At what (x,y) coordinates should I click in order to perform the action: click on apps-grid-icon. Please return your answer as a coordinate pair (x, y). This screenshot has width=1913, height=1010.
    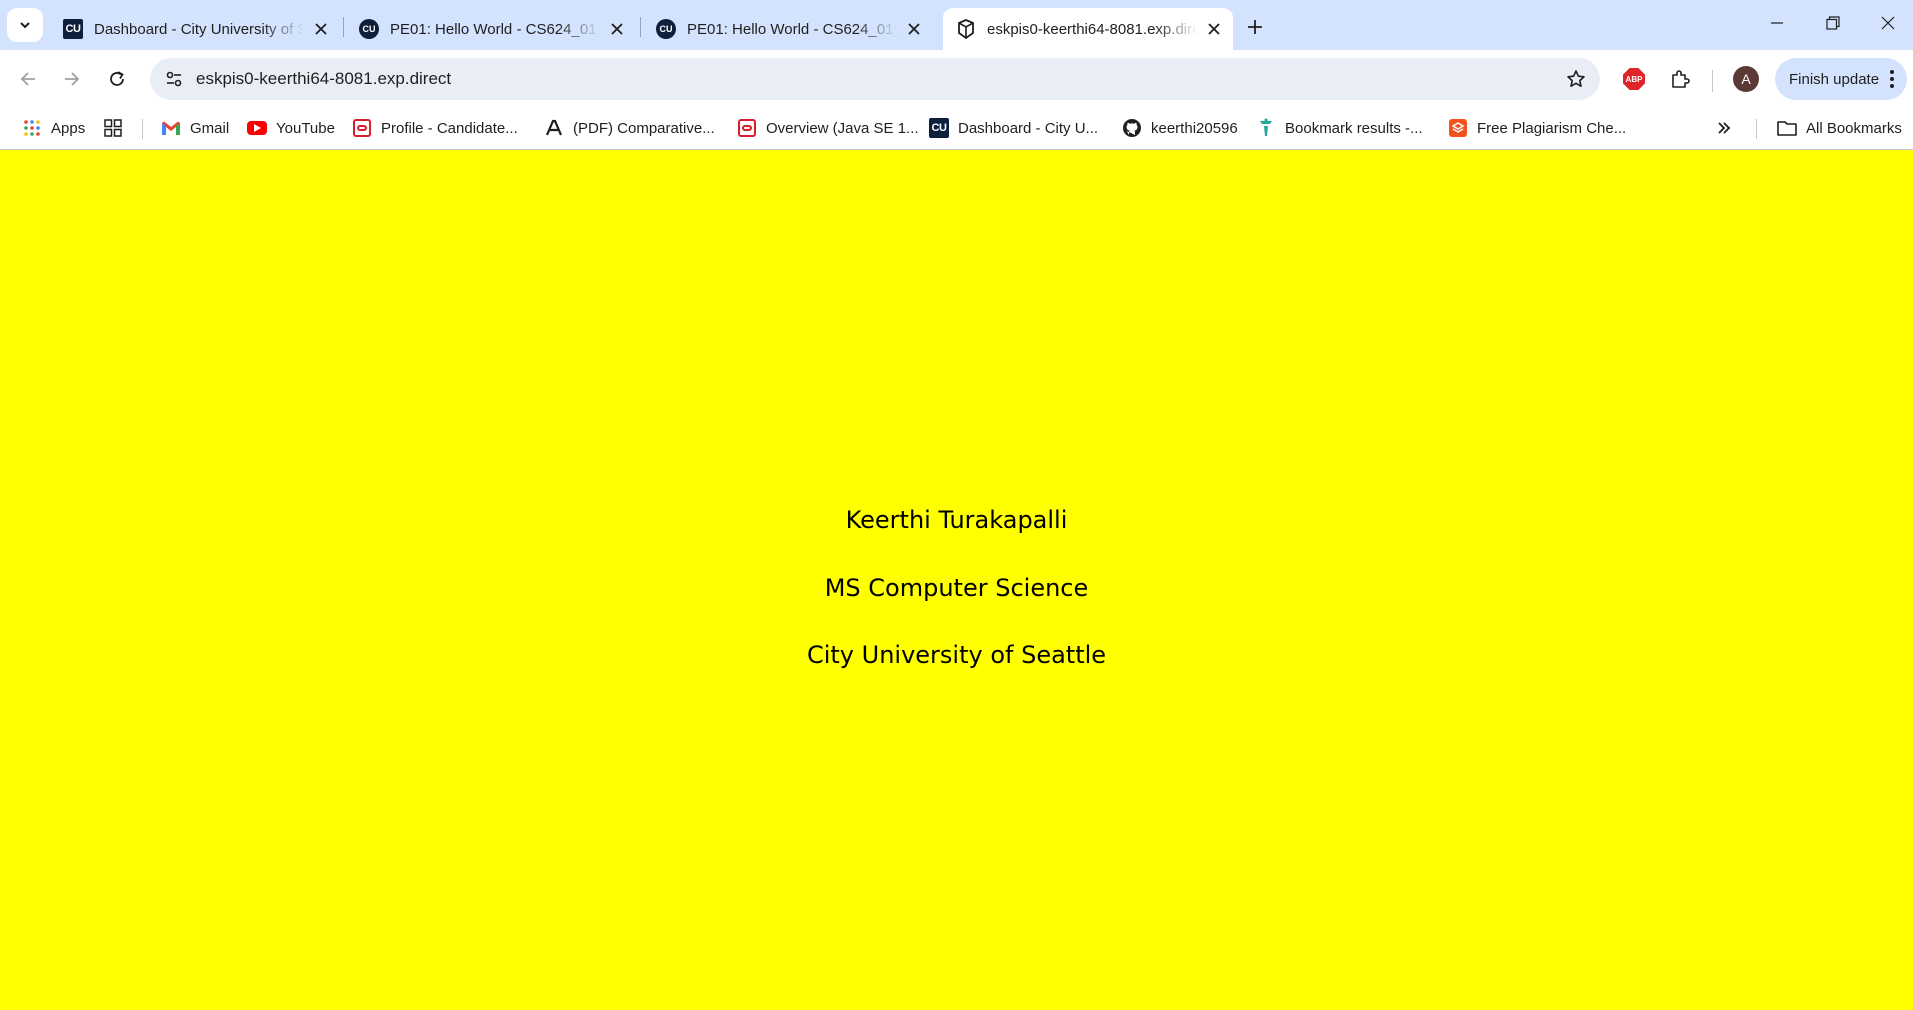
    Looking at the image, I should click on (32, 128).